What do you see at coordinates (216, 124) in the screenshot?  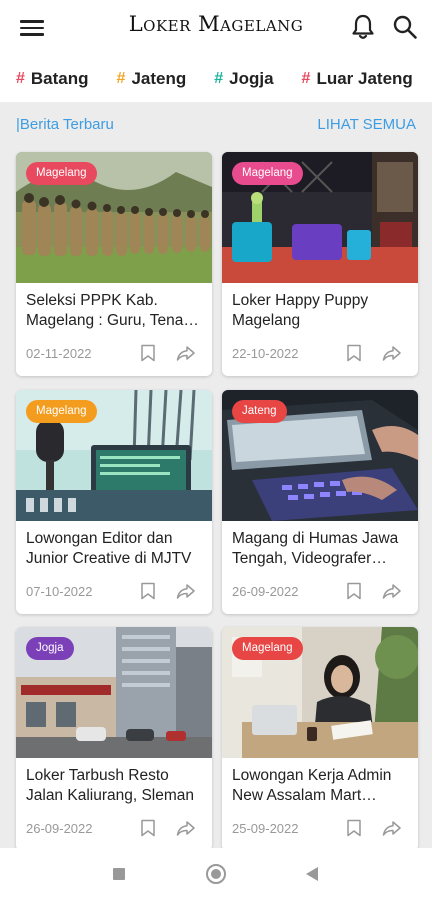 I see `section-header: |Berita Terbaru LIHAT SEMUA` at bounding box center [216, 124].